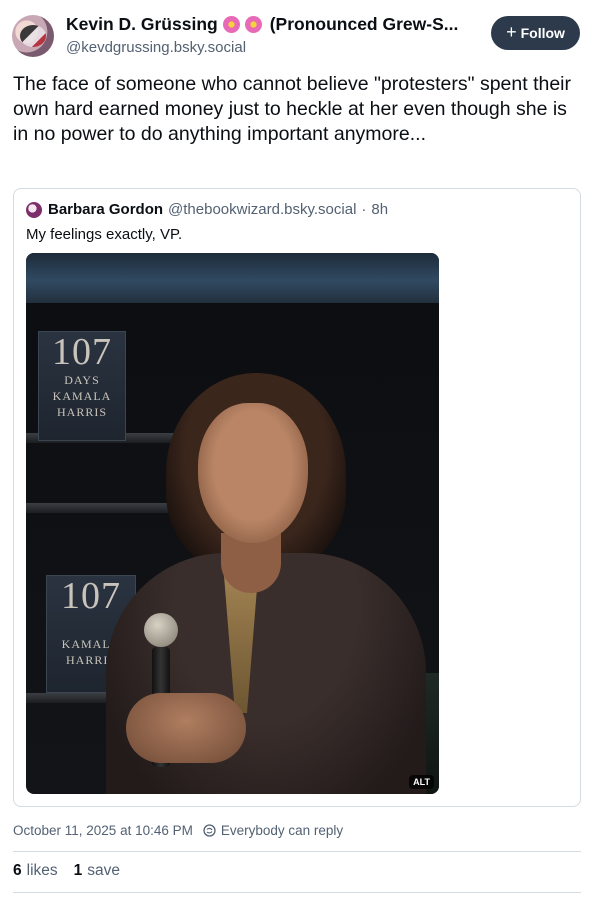  What do you see at coordinates (542, 33) in the screenshot?
I see `follow-label: Follow` at bounding box center [542, 33].